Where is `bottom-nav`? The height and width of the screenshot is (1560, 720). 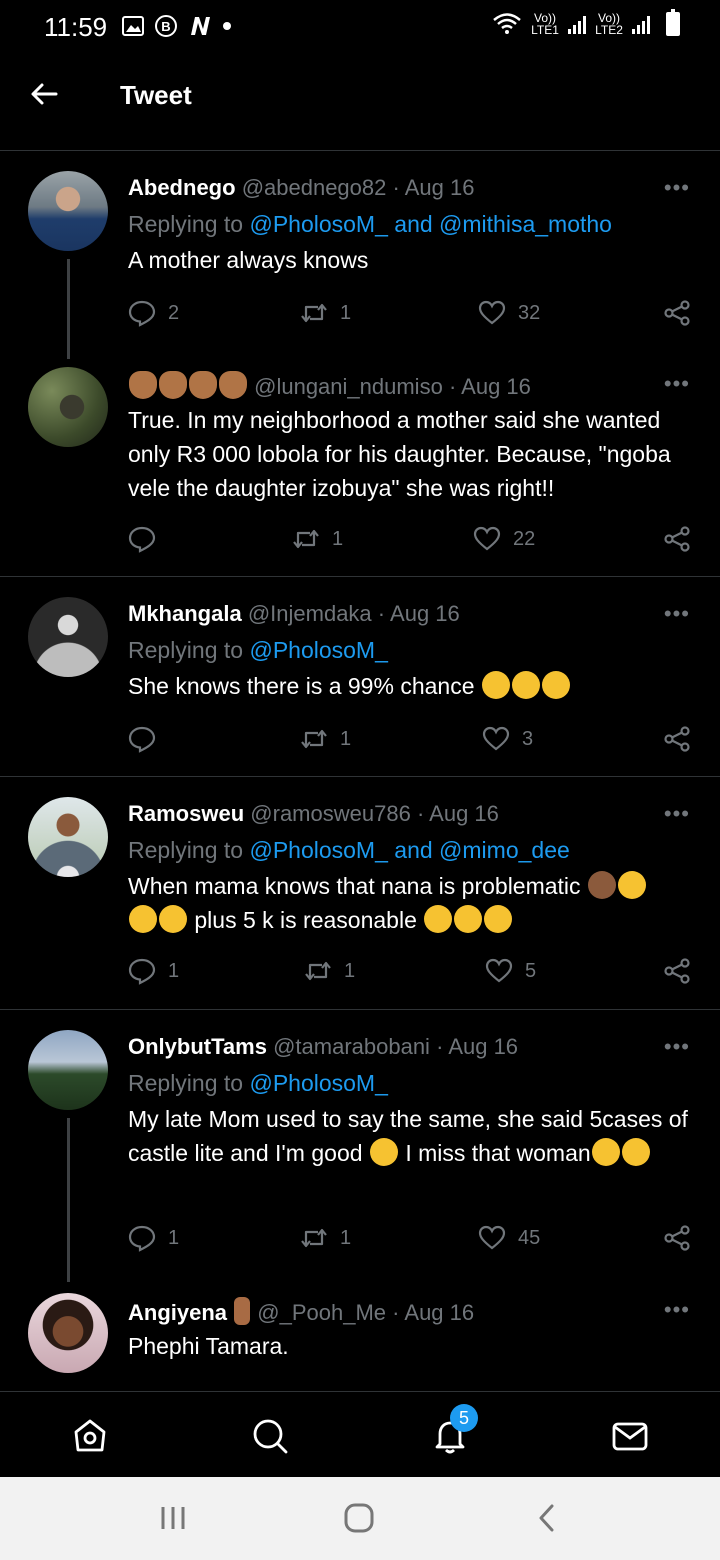
bottom-nav is located at coordinates (360, 1434).